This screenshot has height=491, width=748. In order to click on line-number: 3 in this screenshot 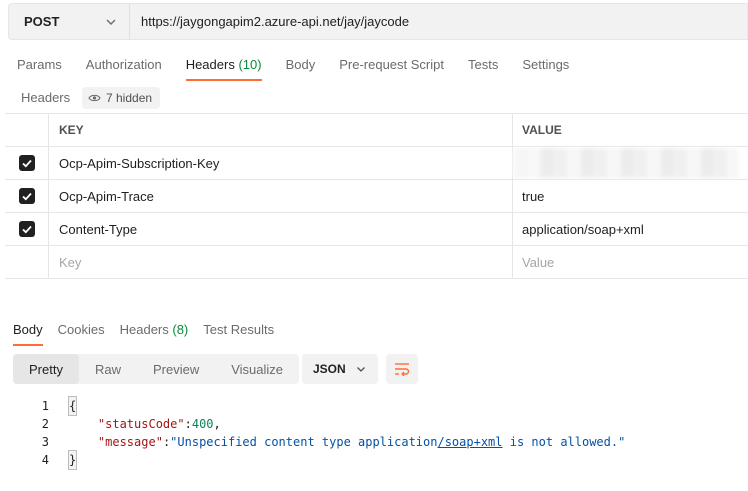, I will do `click(45, 442)`.